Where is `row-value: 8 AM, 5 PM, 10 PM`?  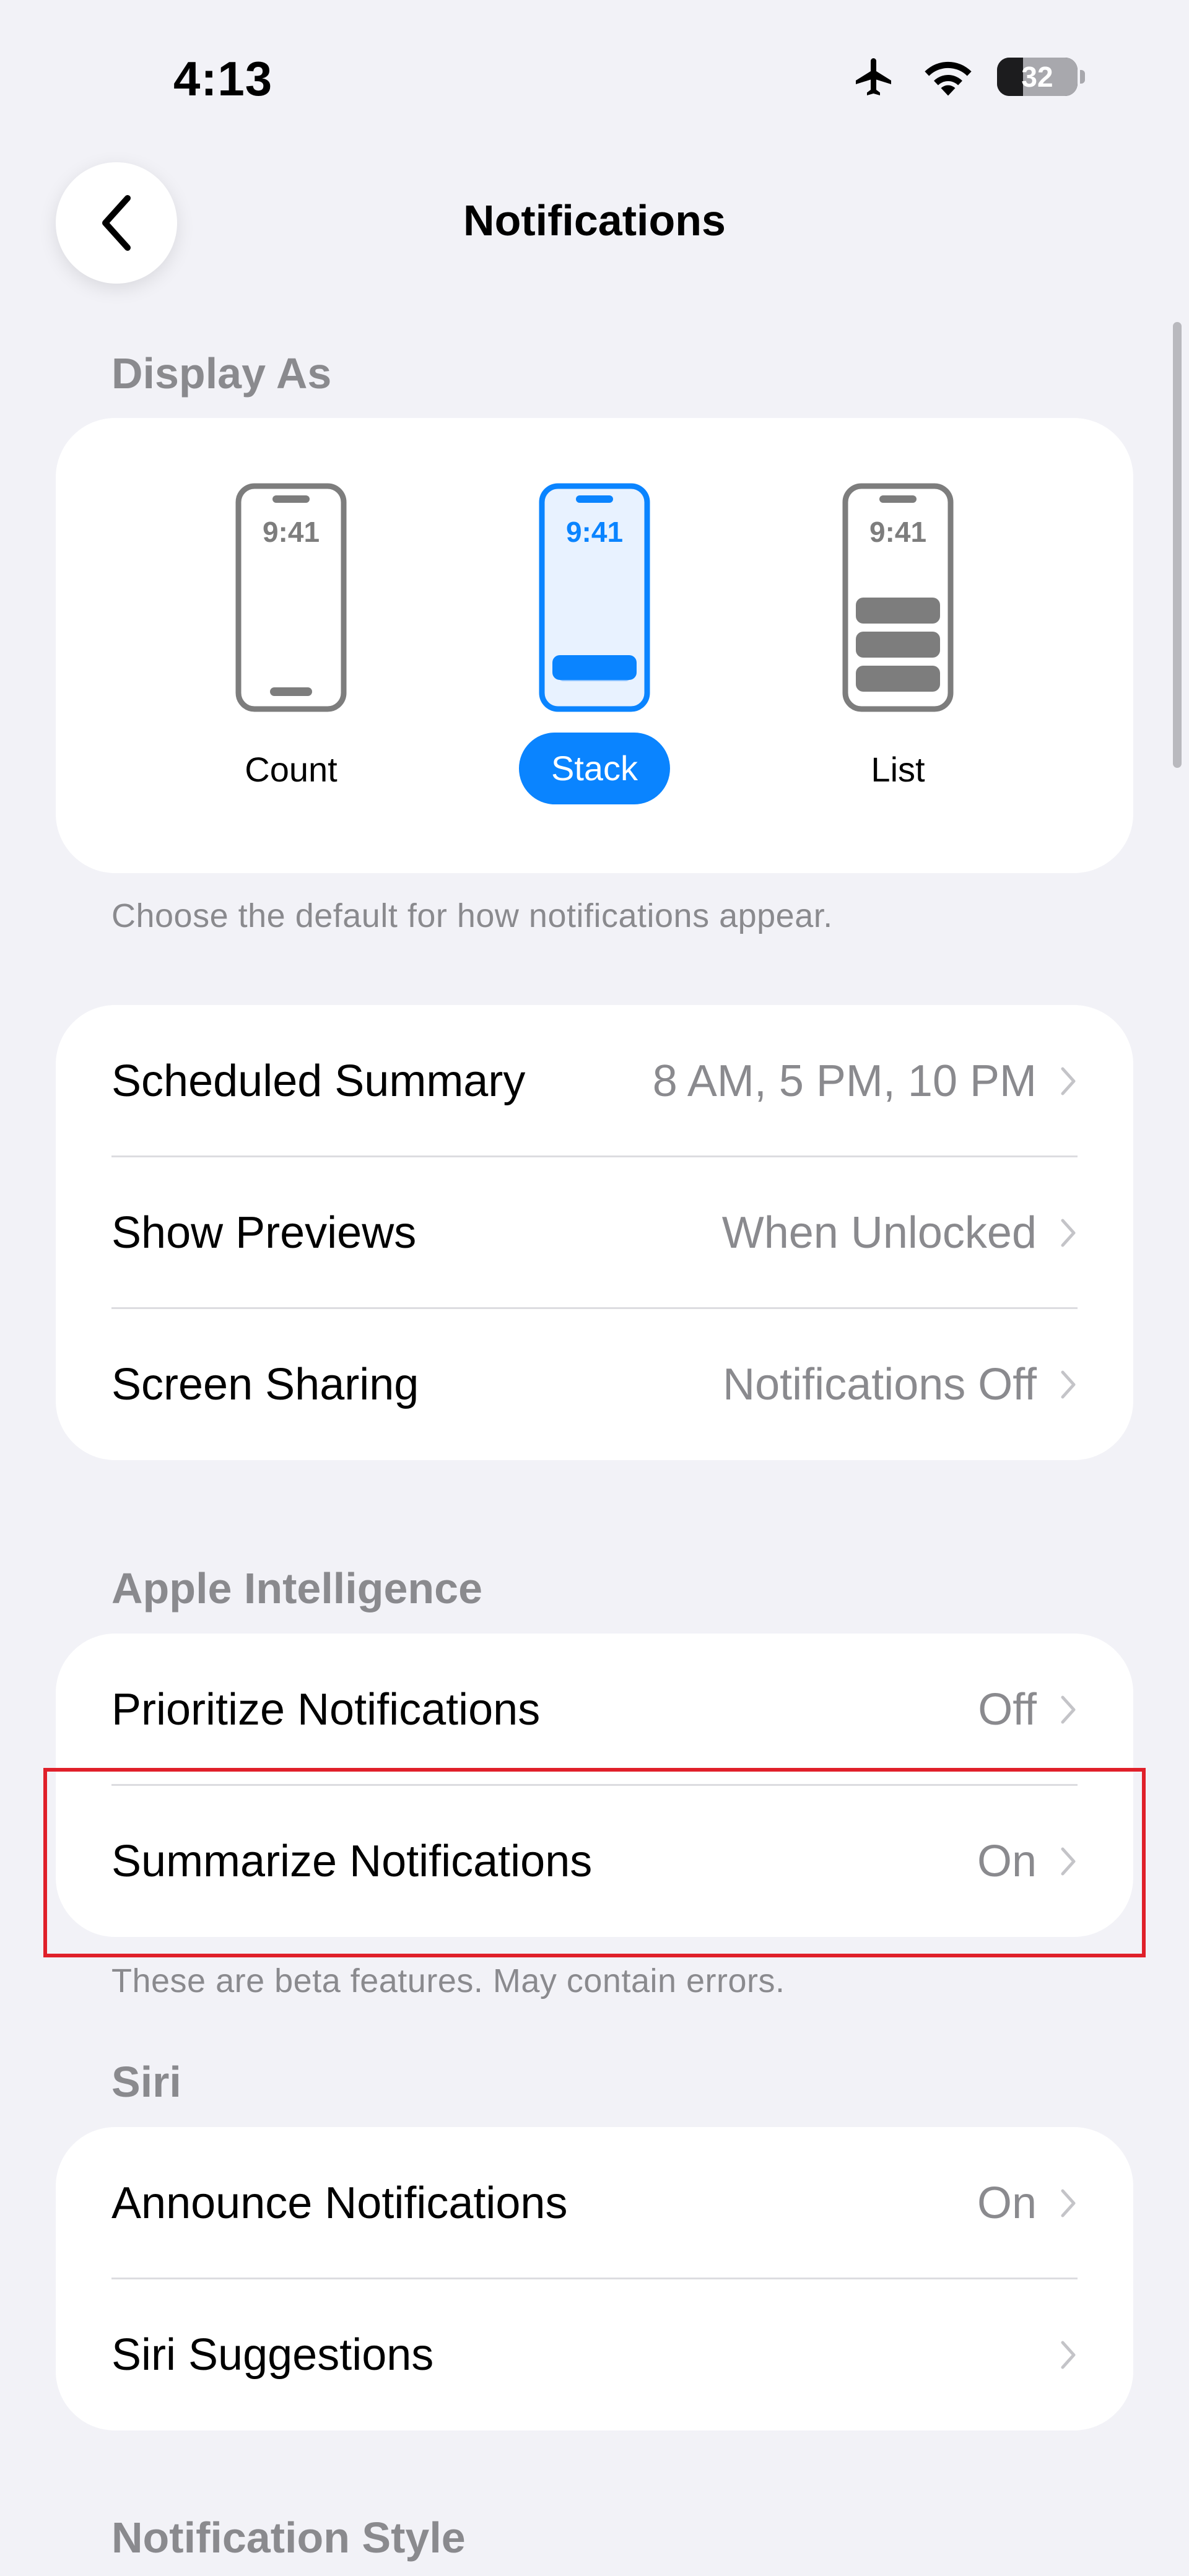 row-value: 8 AM, 5 PM, 10 PM is located at coordinates (844, 1081).